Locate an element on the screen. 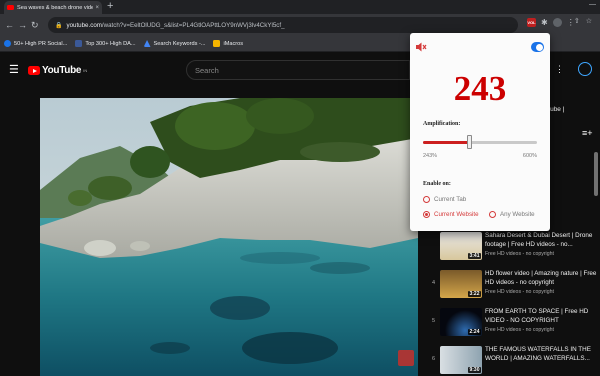 This screenshot has height=376, width=600. amplification-slider-fill is located at coordinates (446, 142).